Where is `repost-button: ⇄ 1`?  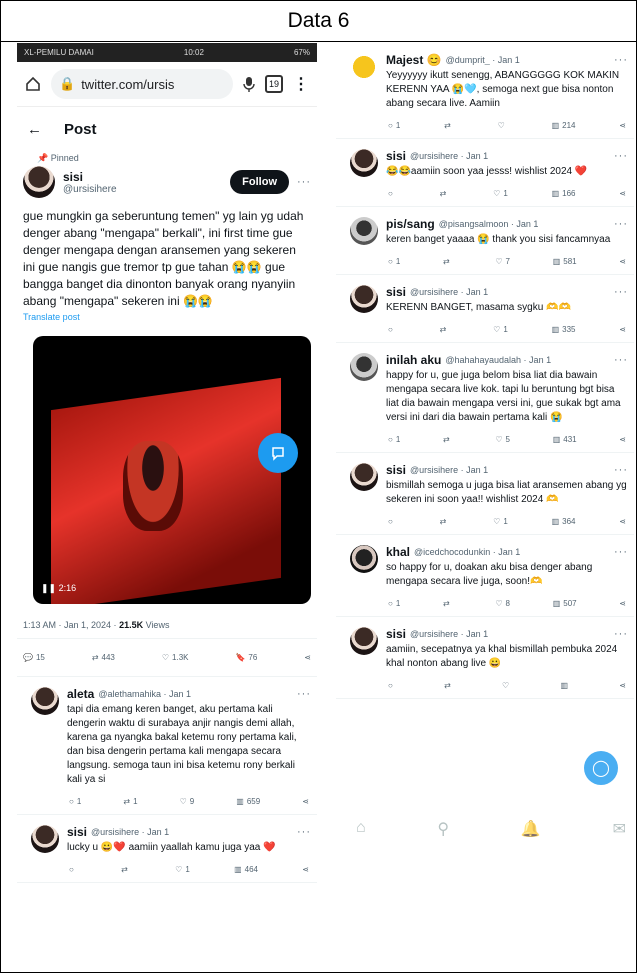 repost-button: ⇄ 1 is located at coordinates (130, 801).